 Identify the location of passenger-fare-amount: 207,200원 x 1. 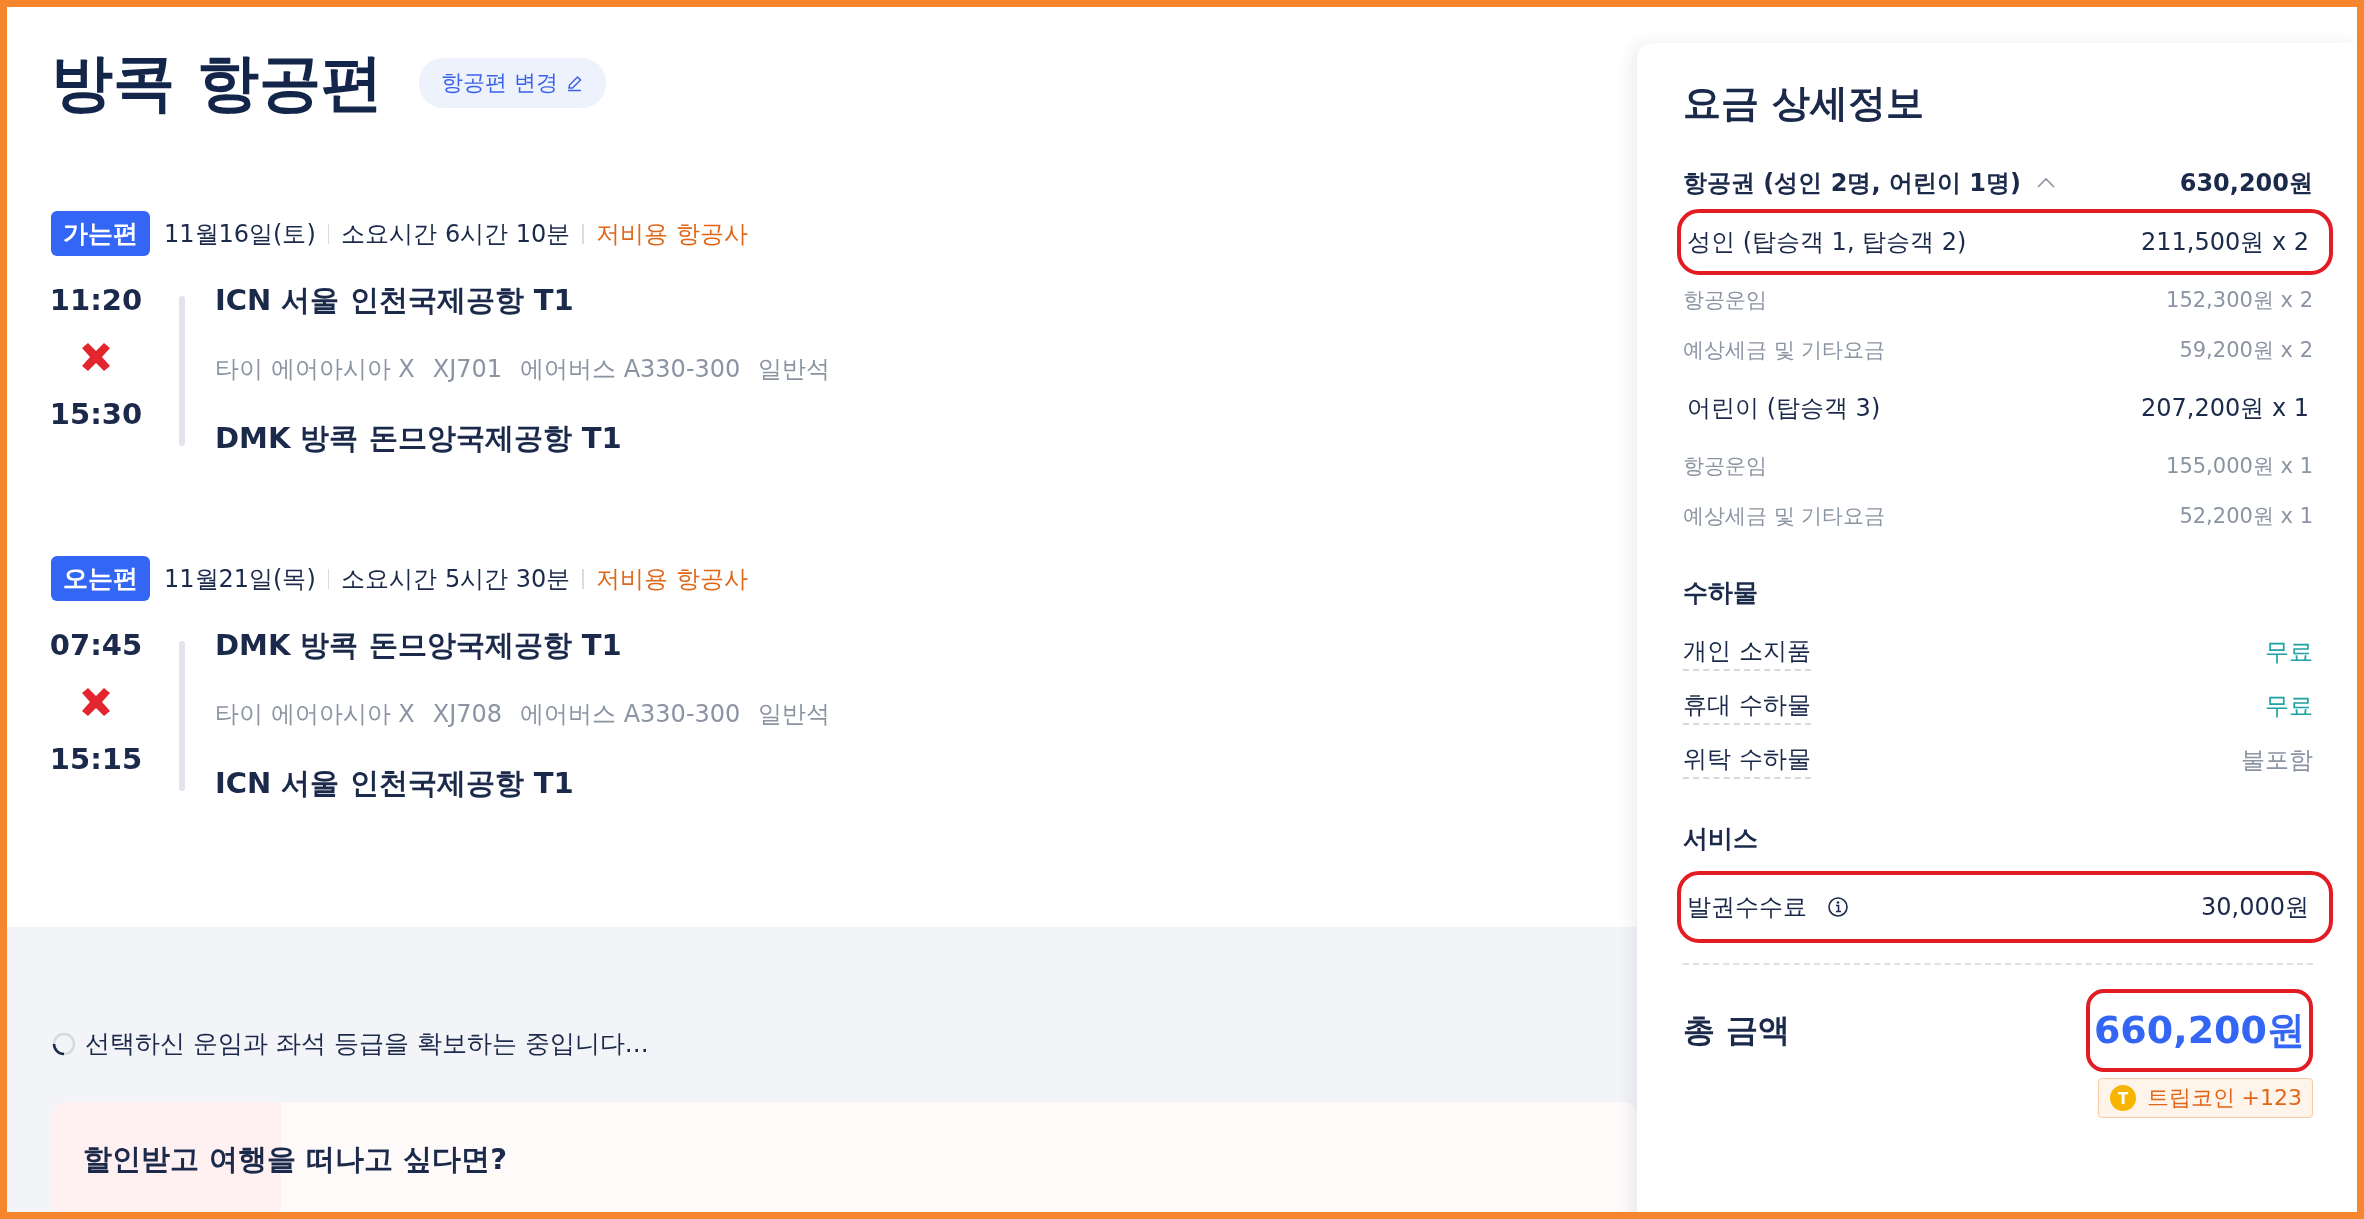
(2225, 408).